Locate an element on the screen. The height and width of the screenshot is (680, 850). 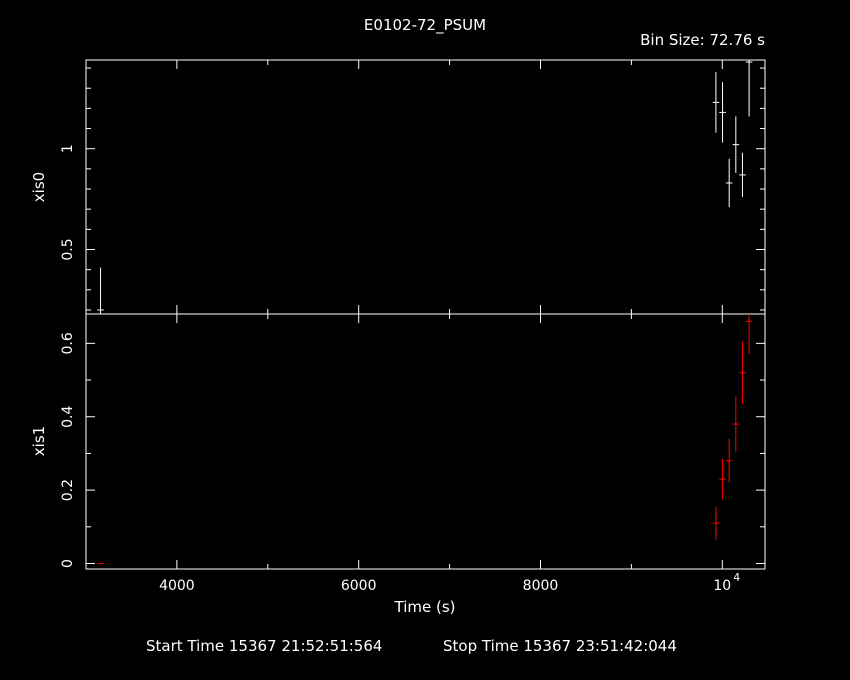
chart-title: E0102-72_PSUM is located at coordinates (425, 25).